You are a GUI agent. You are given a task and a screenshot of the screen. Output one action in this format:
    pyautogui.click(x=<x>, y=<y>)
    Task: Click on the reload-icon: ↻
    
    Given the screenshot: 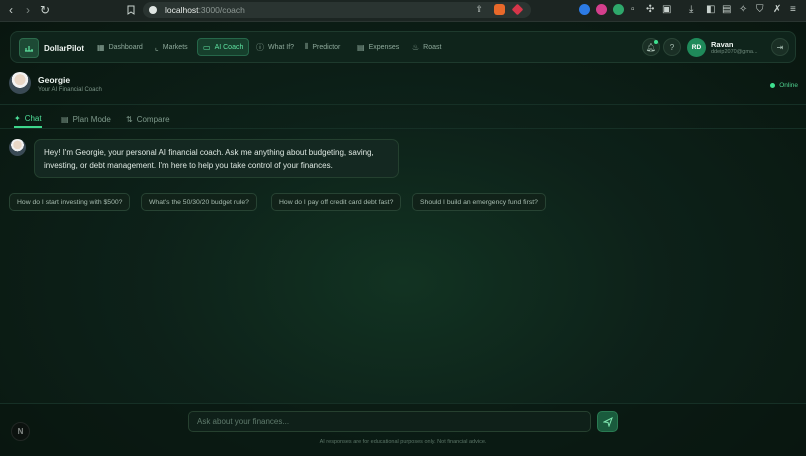 What is the action you would take?
    pyautogui.click(x=45, y=10)
    